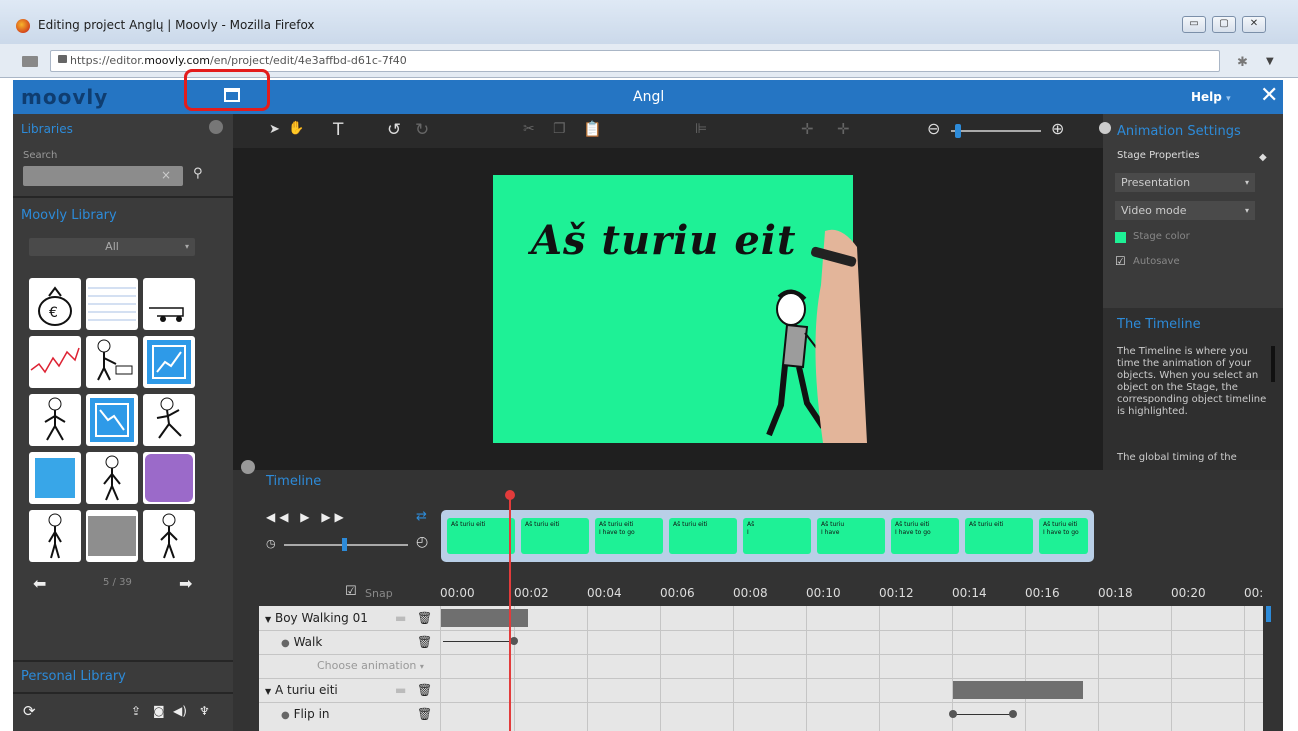 Image resolution: width=1298 pixels, height=731 pixels. What do you see at coordinates (112, 362) in the screenshot?
I see `asset-boy-cart` at bounding box center [112, 362].